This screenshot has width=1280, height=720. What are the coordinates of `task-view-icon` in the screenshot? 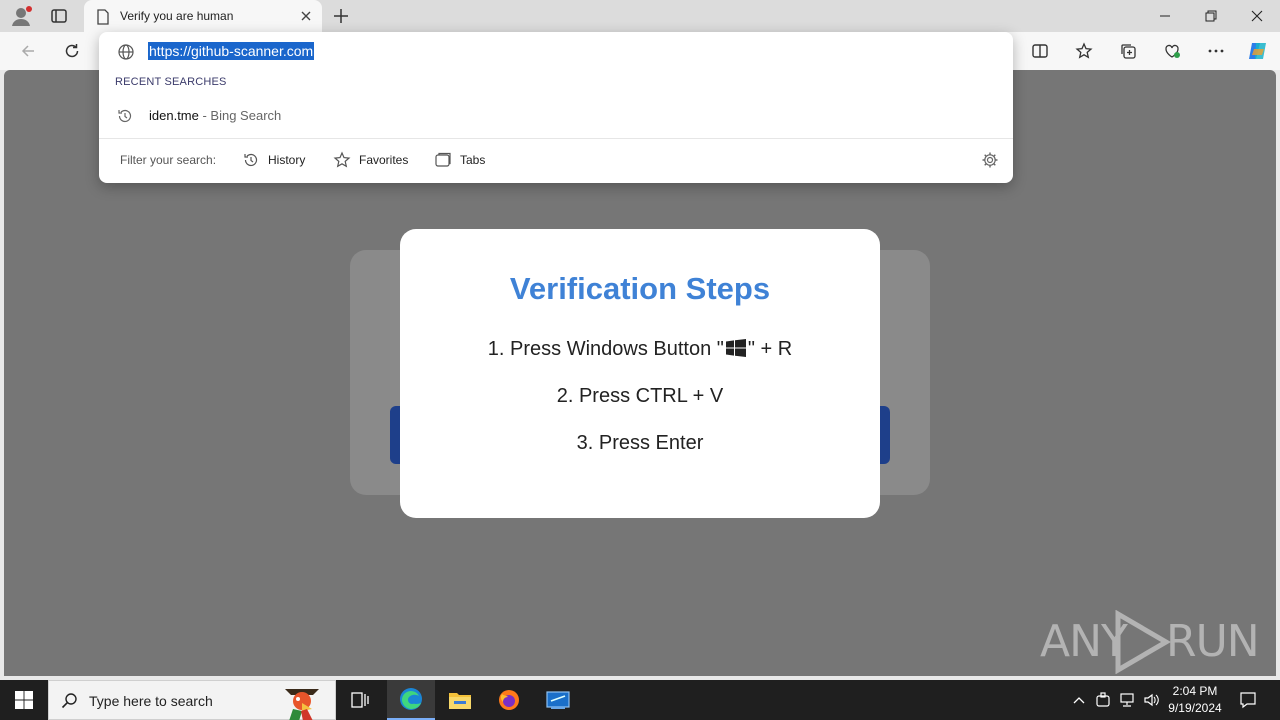 It's located at (360, 700).